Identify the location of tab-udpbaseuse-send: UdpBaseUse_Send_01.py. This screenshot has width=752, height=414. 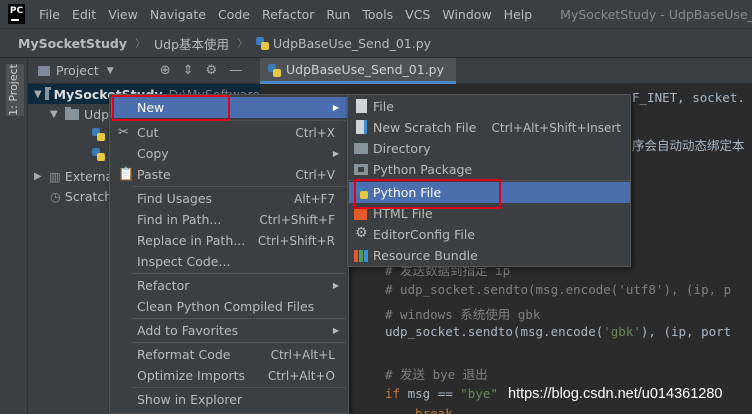
(358, 71).